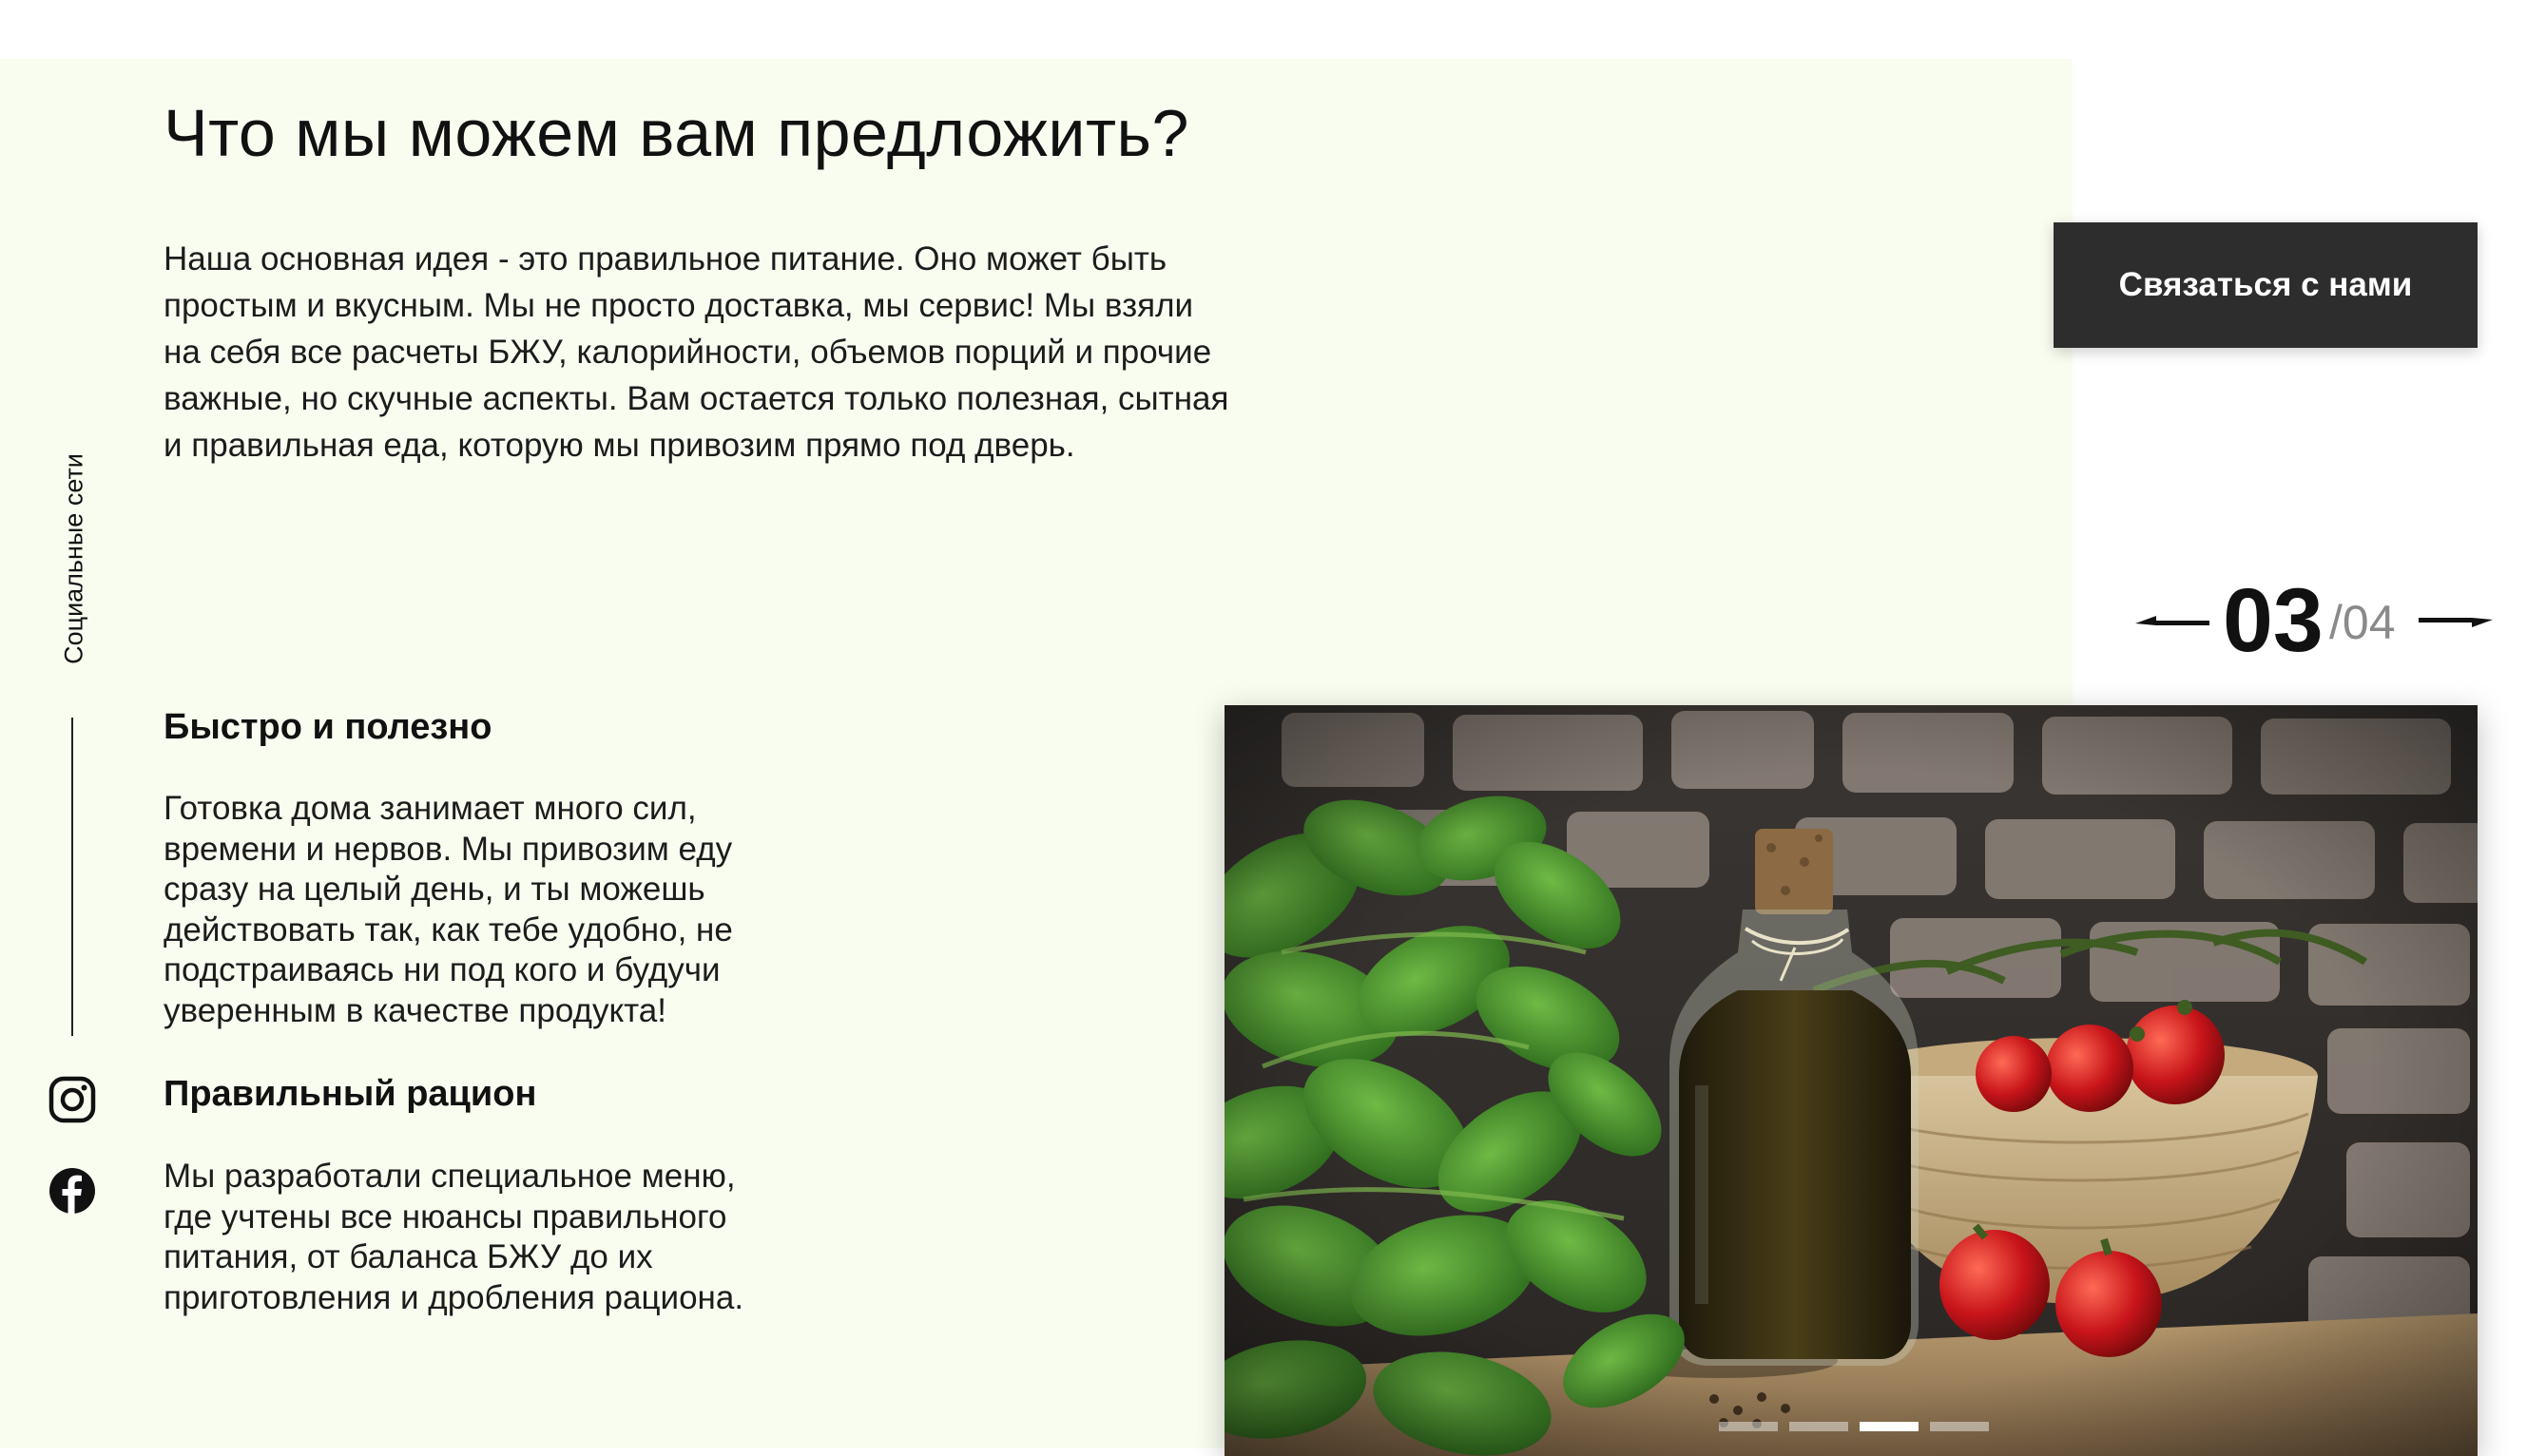 The image size is (2546, 1456). What do you see at coordinates (408, 1256) in the screenshot?
I see `feature-line: питания, от баланса БЖУ до их` at bounding box center [408, 1256].